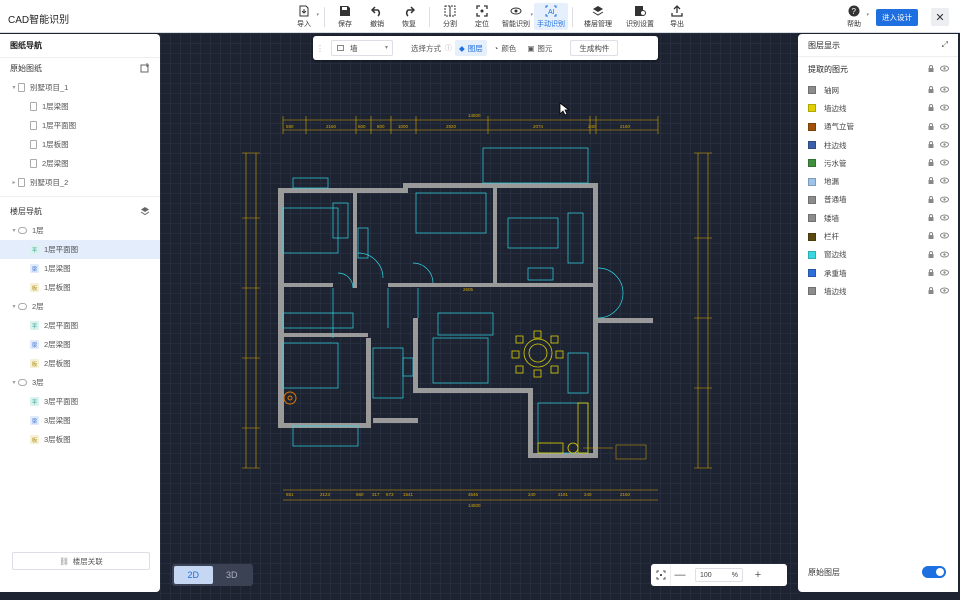  I want to click on add-file-icon, so click(145, 68).